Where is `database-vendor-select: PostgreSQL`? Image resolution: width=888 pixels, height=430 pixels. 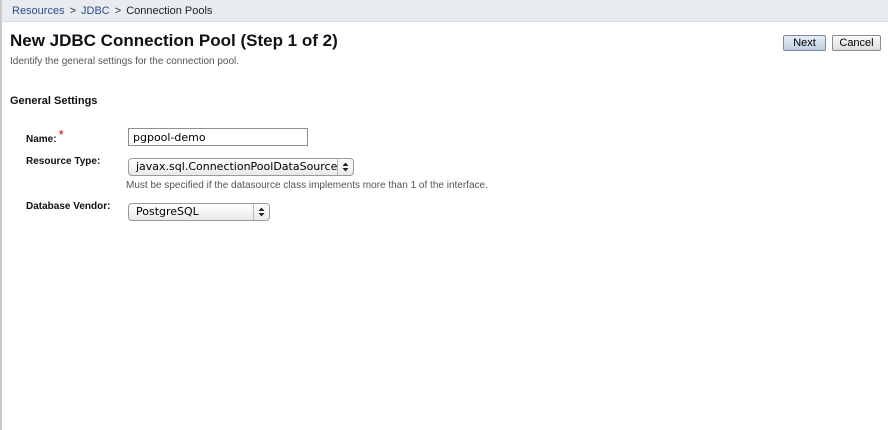 database-vendor-select: PostgreSQL is located at coordinates (199, 212).